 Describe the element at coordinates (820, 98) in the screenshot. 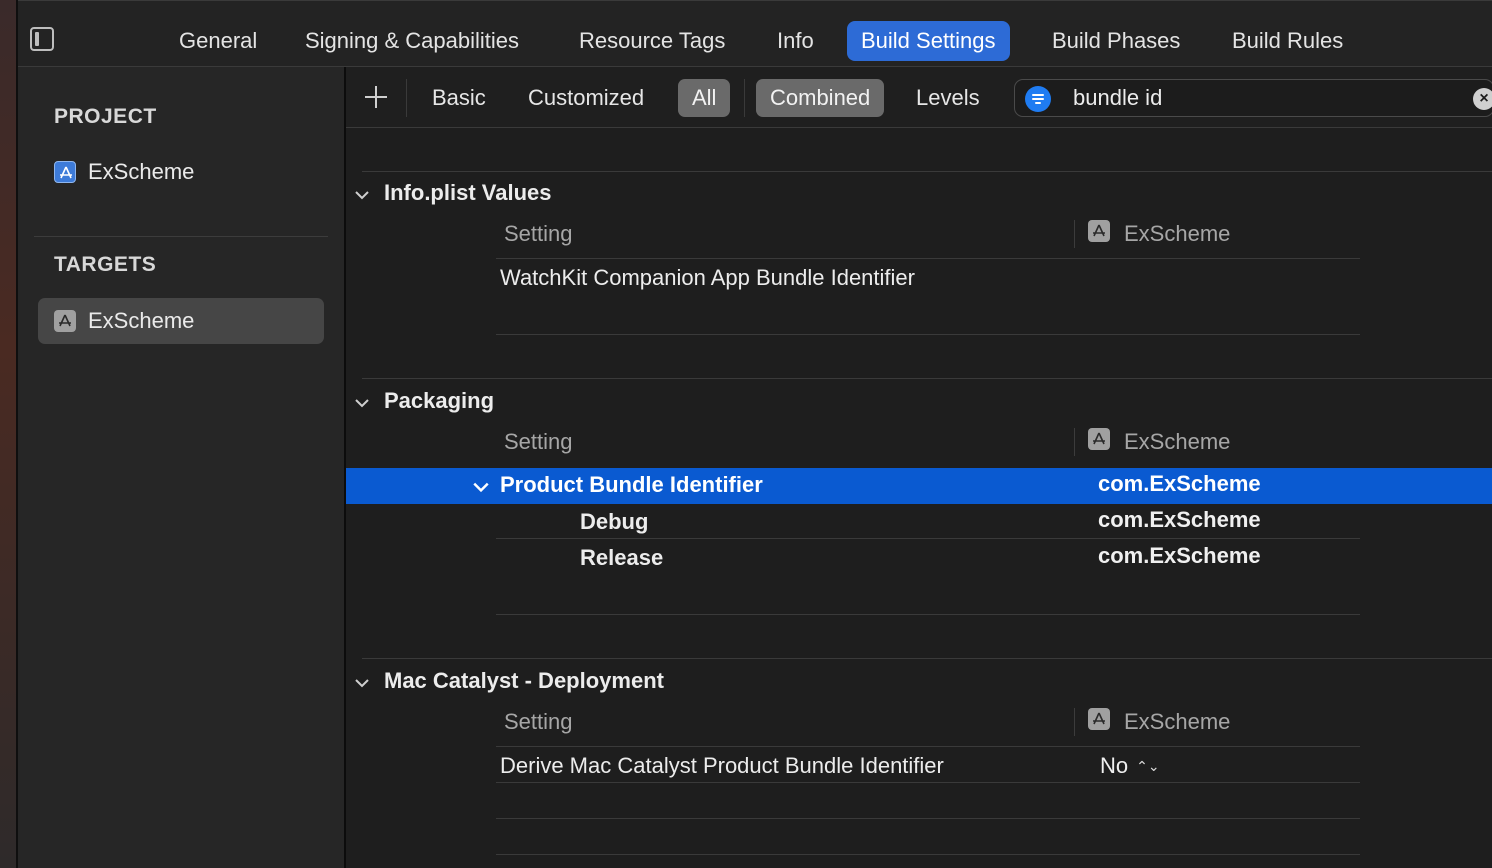

I see `view-combined-button: Combined` at that location.